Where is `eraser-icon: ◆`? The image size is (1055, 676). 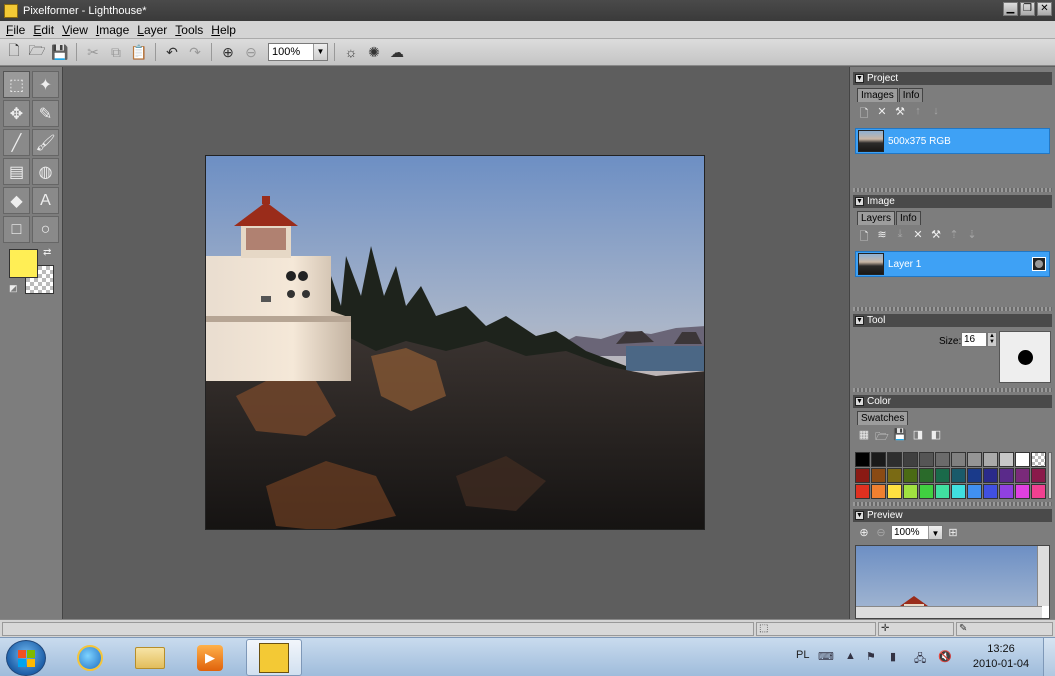 eraser-icon: ◆ is located at coordinates (16, 200).